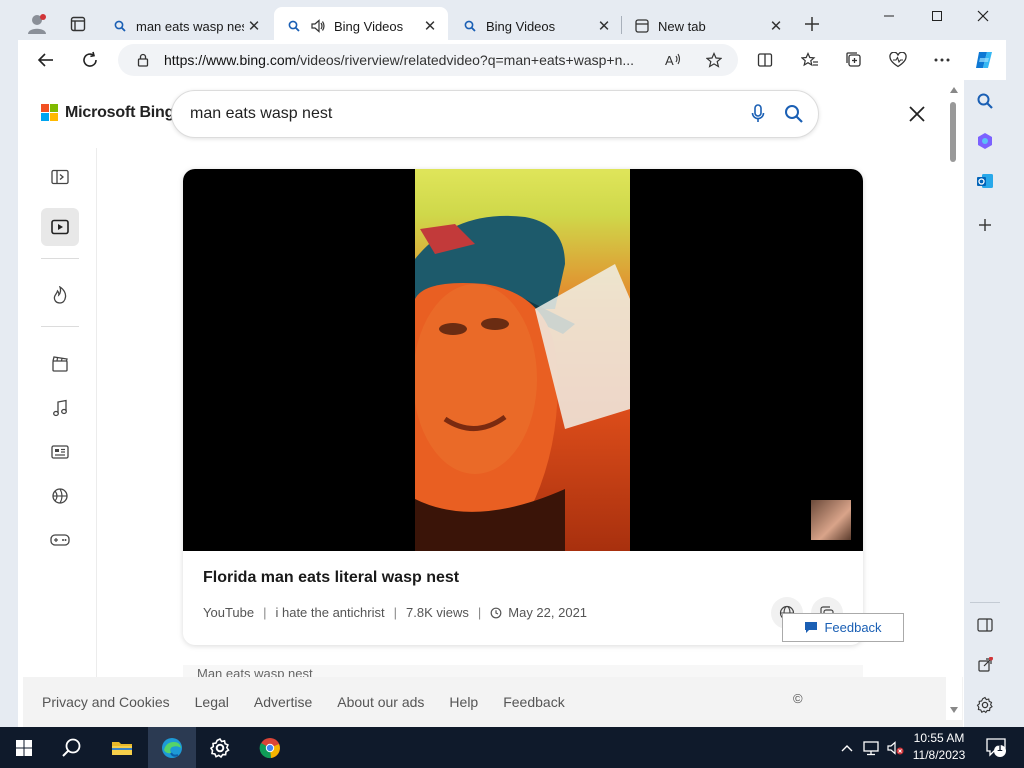 The height and width of the screenshot is (768, 1024). I want to click on footer-advertise-link: Advertise, so click(283, 702).